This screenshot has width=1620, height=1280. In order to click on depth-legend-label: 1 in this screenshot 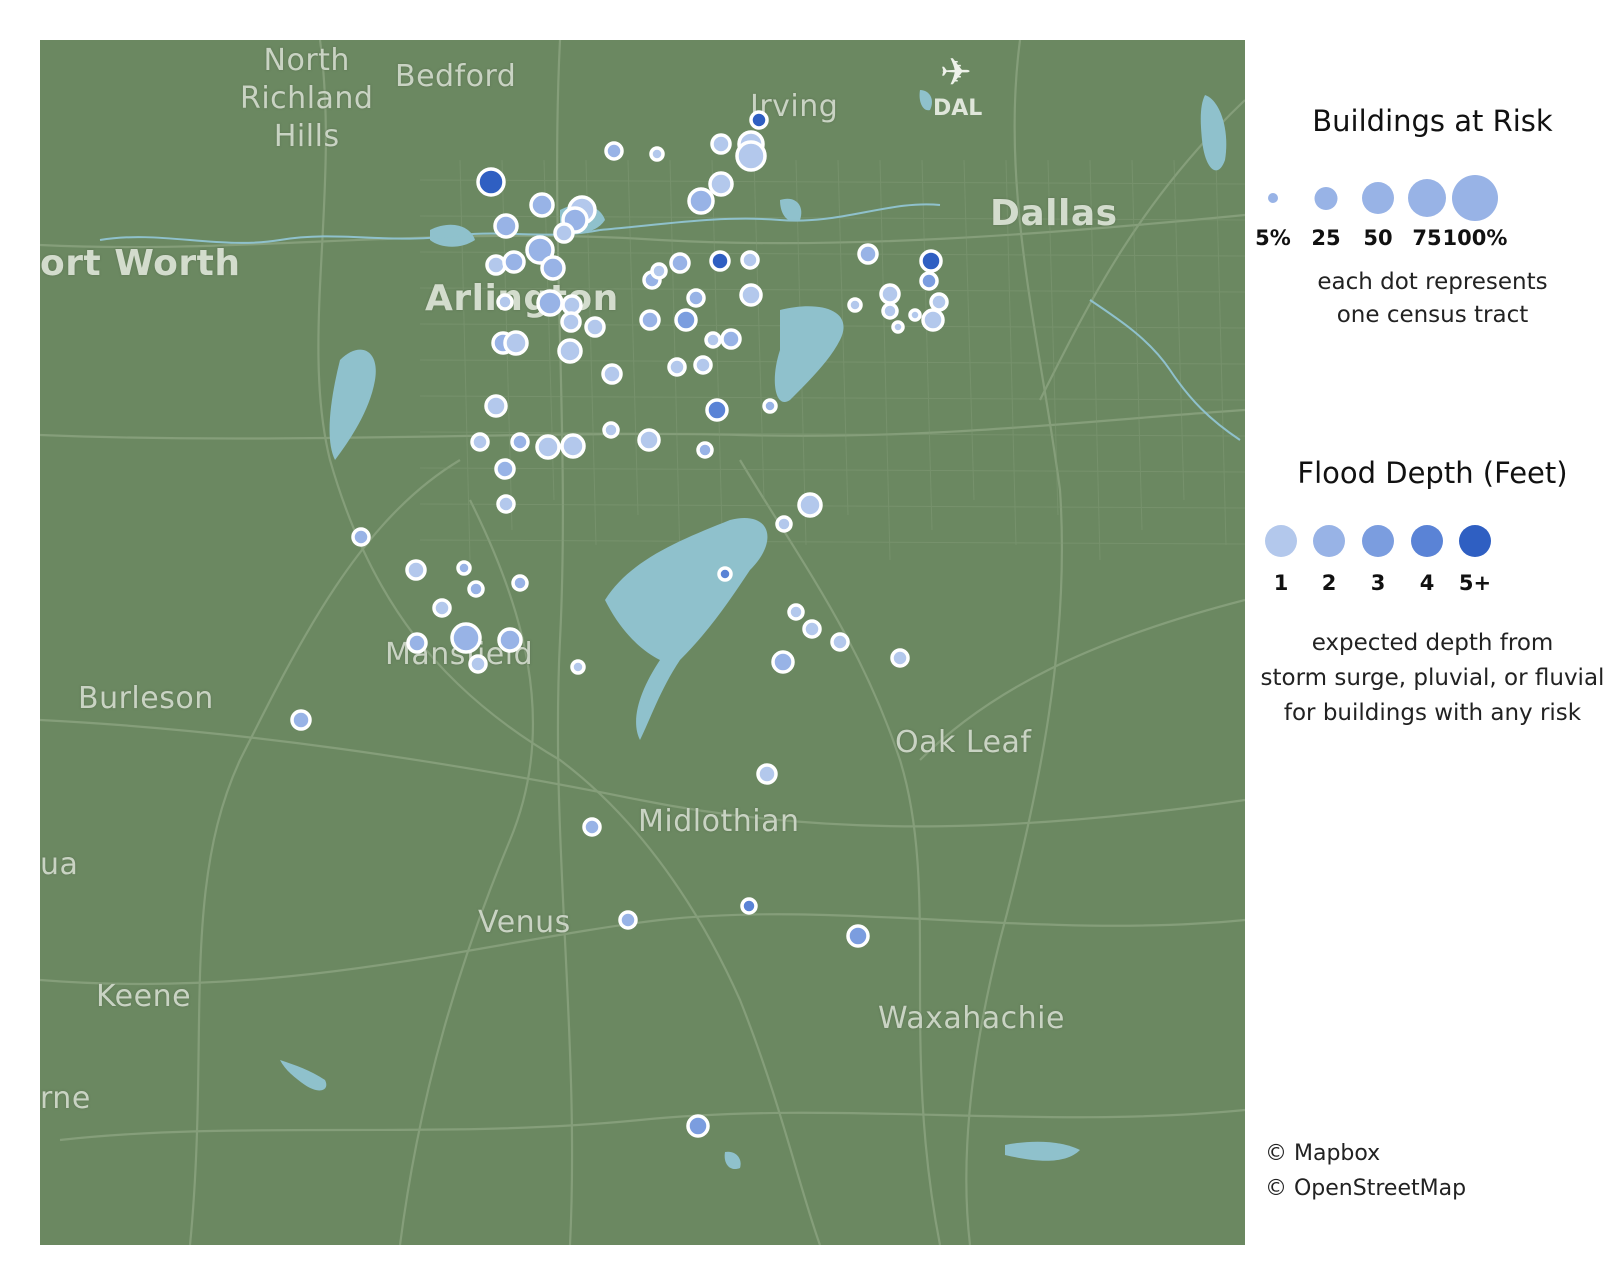, I will do `click(1281, 583)`.